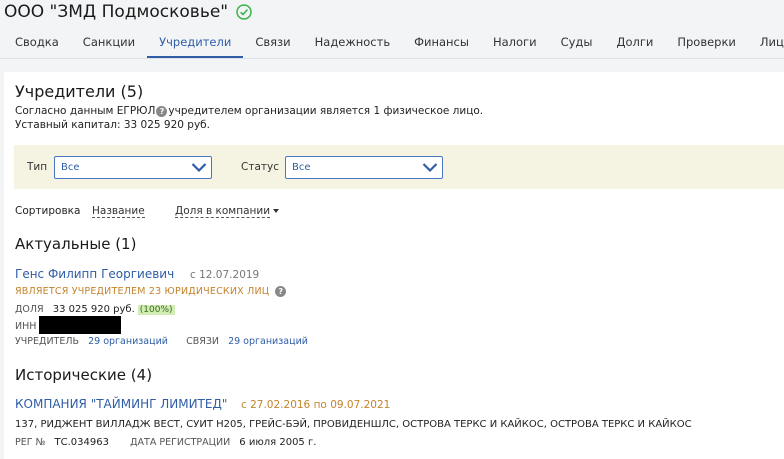  What do you see at coordinates (116, 12) in the screenshot?
I see `company-name: ООО "ЗМД Подмосковье"` at bounding box center [116, 12].